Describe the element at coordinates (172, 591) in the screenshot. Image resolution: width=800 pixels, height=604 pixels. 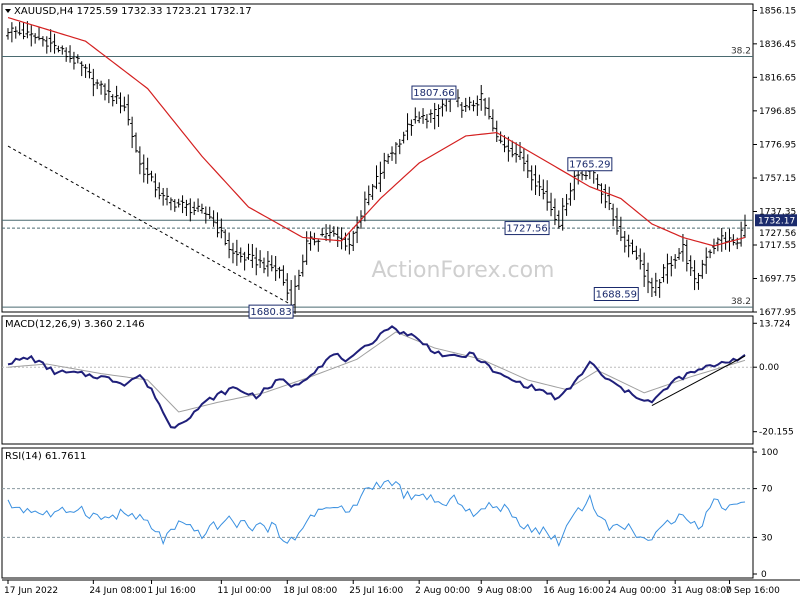
I see `x-tick-label-2: 1 Jul 16:00` at that location.